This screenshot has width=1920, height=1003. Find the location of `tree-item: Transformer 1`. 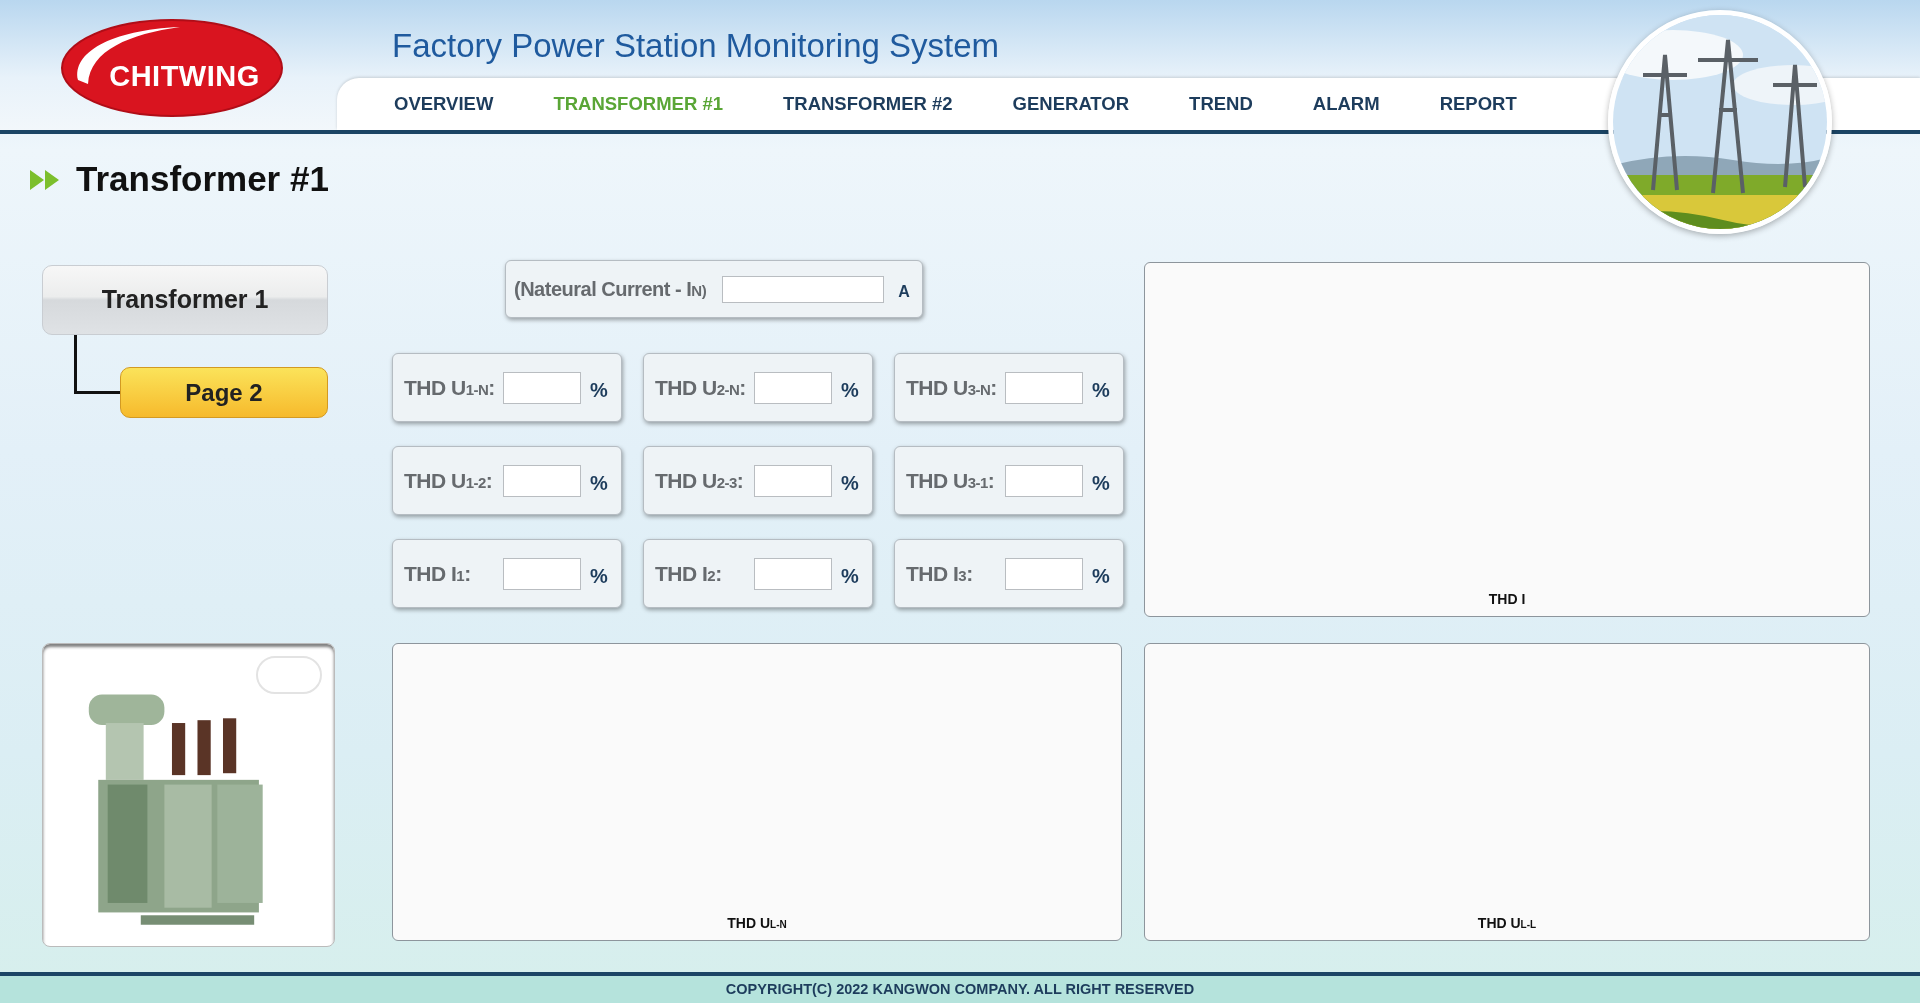

tree-item: Transformer 1 is located at coordinates (185, 300).